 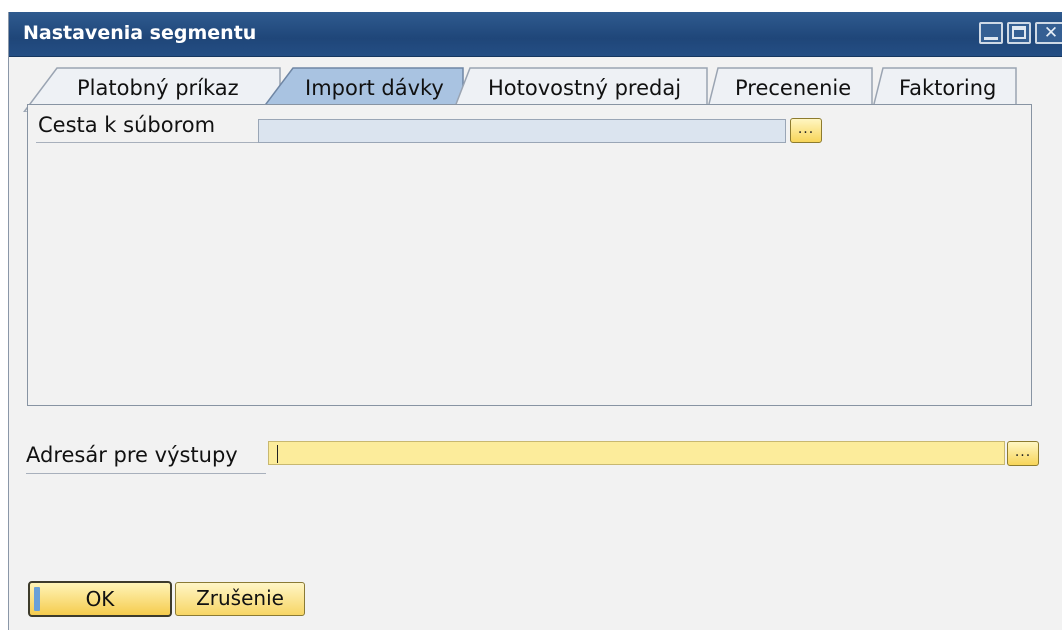 I want to click on path-label: Cesta k súborom, so click(x=127, y=125).